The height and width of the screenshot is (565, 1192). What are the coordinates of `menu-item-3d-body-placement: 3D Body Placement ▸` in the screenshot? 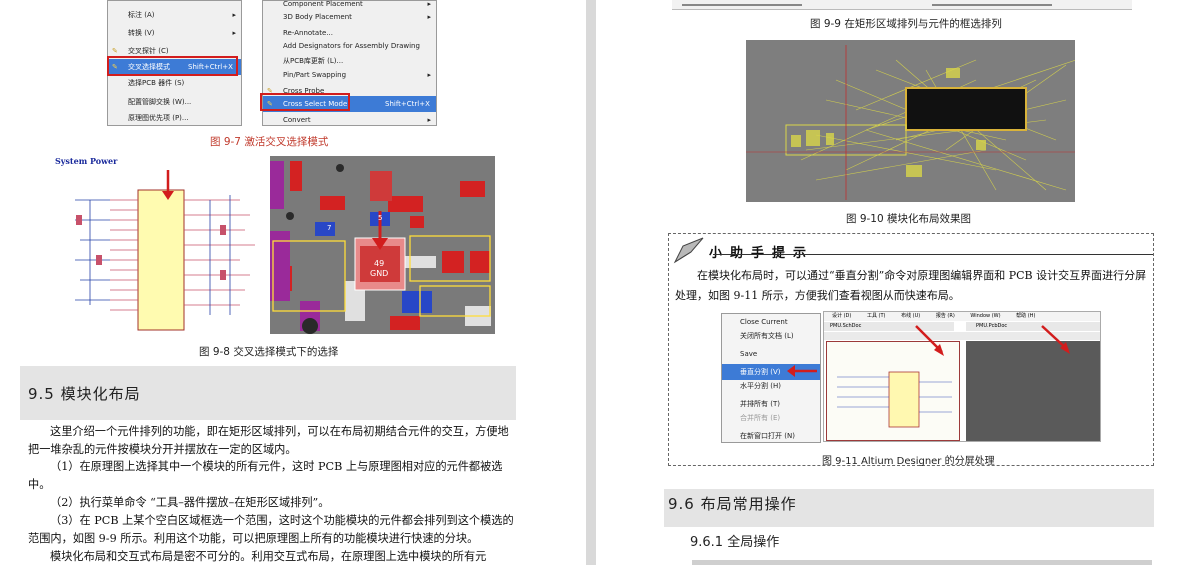 It's located at (349, 17).